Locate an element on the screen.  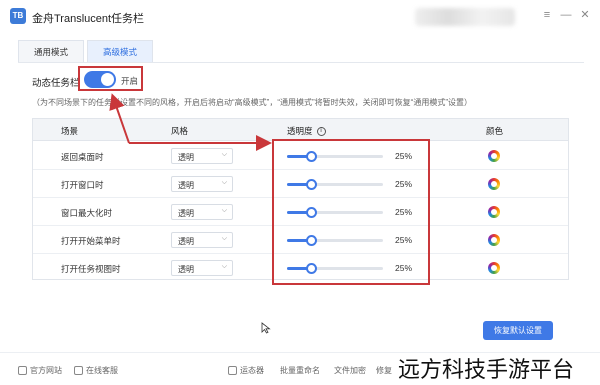
scene-name: 打开窗口时 is located at coordinates (82, 185).